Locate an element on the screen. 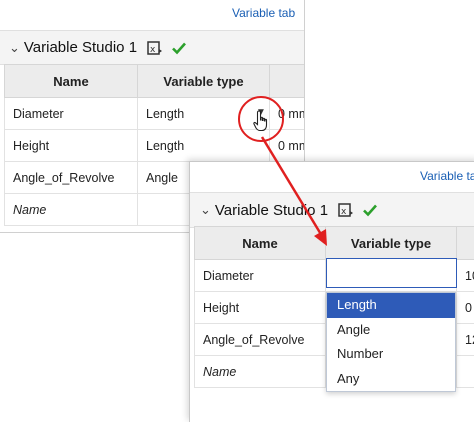  menu-item-length: Length is located at coordinates (391, 305).